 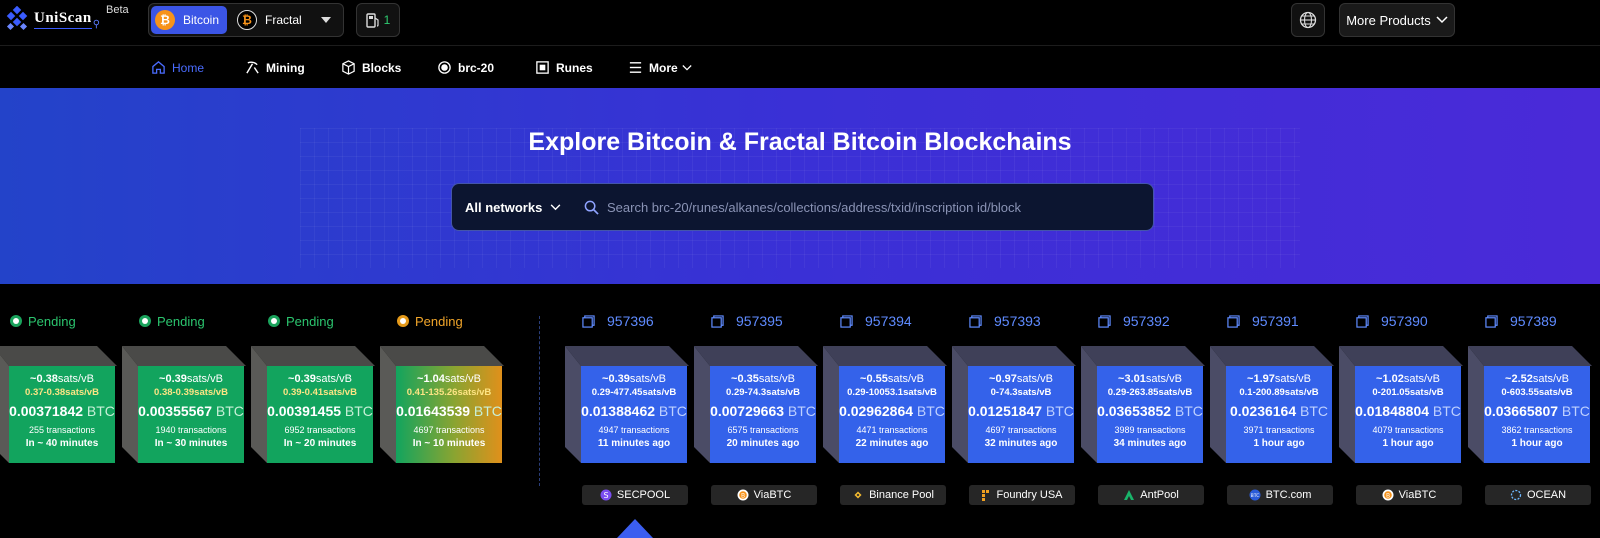 What do you see at coordinates (371, 67) in the screenshot?
I see `nav-item-blocks: Blocks` at bounding box center [371, 67].